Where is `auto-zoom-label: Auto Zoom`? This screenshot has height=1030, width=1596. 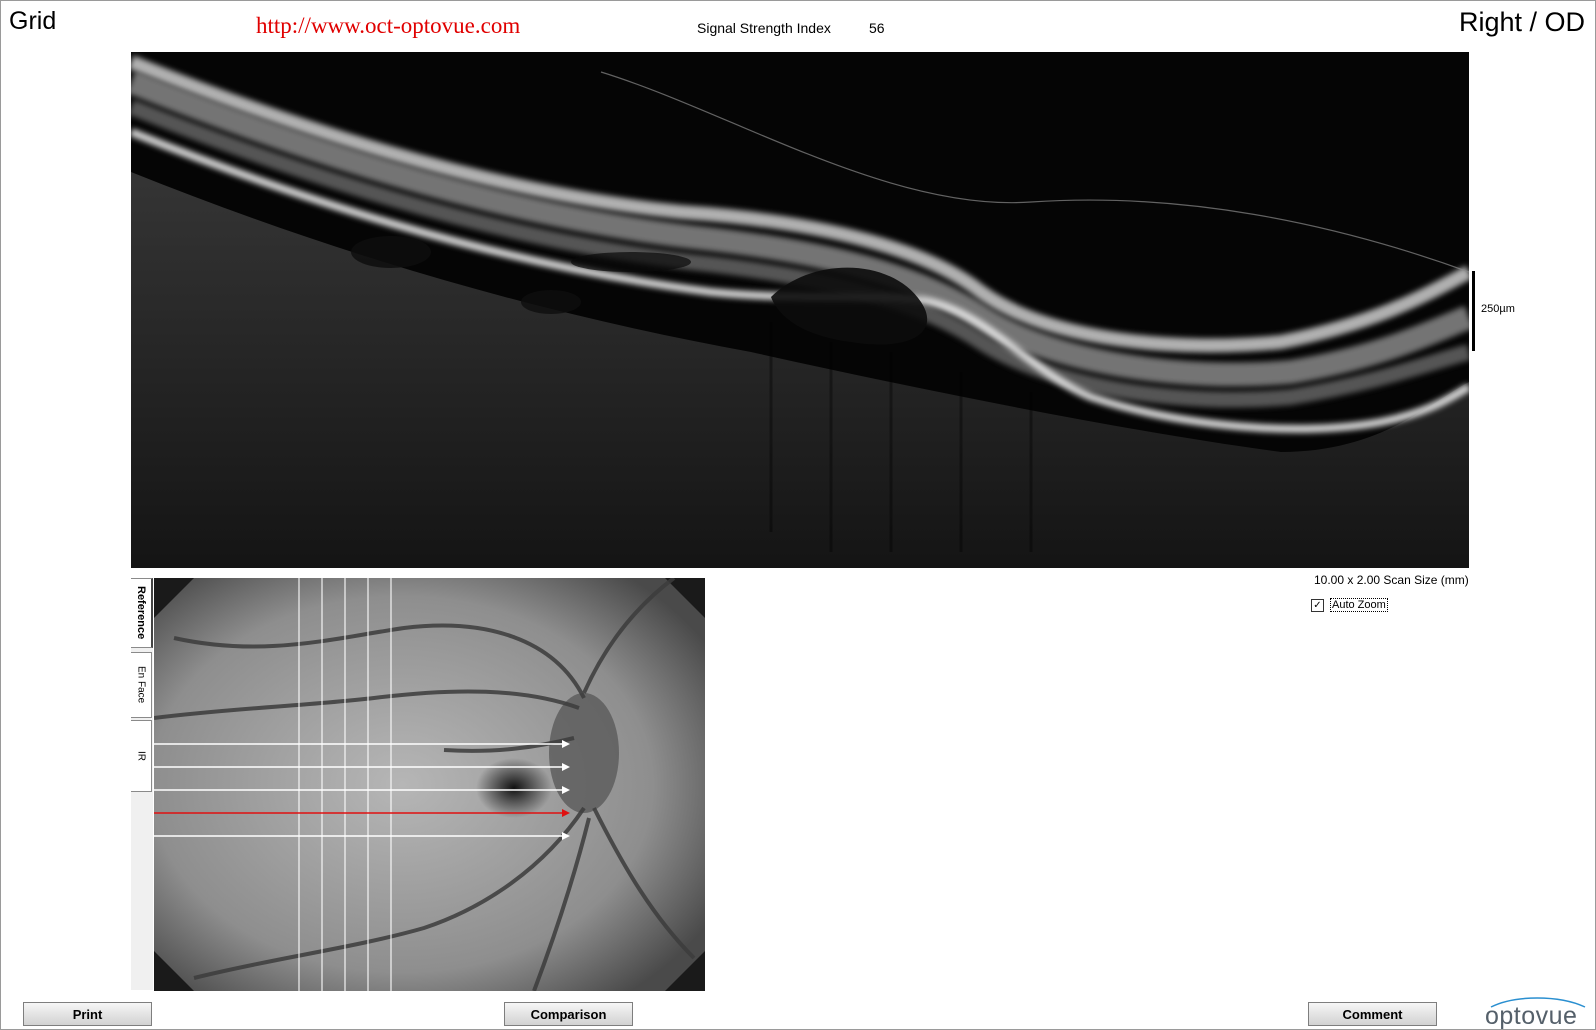
auto-zoom-label: Auto Zoom is located at coordinates (1359, 605).